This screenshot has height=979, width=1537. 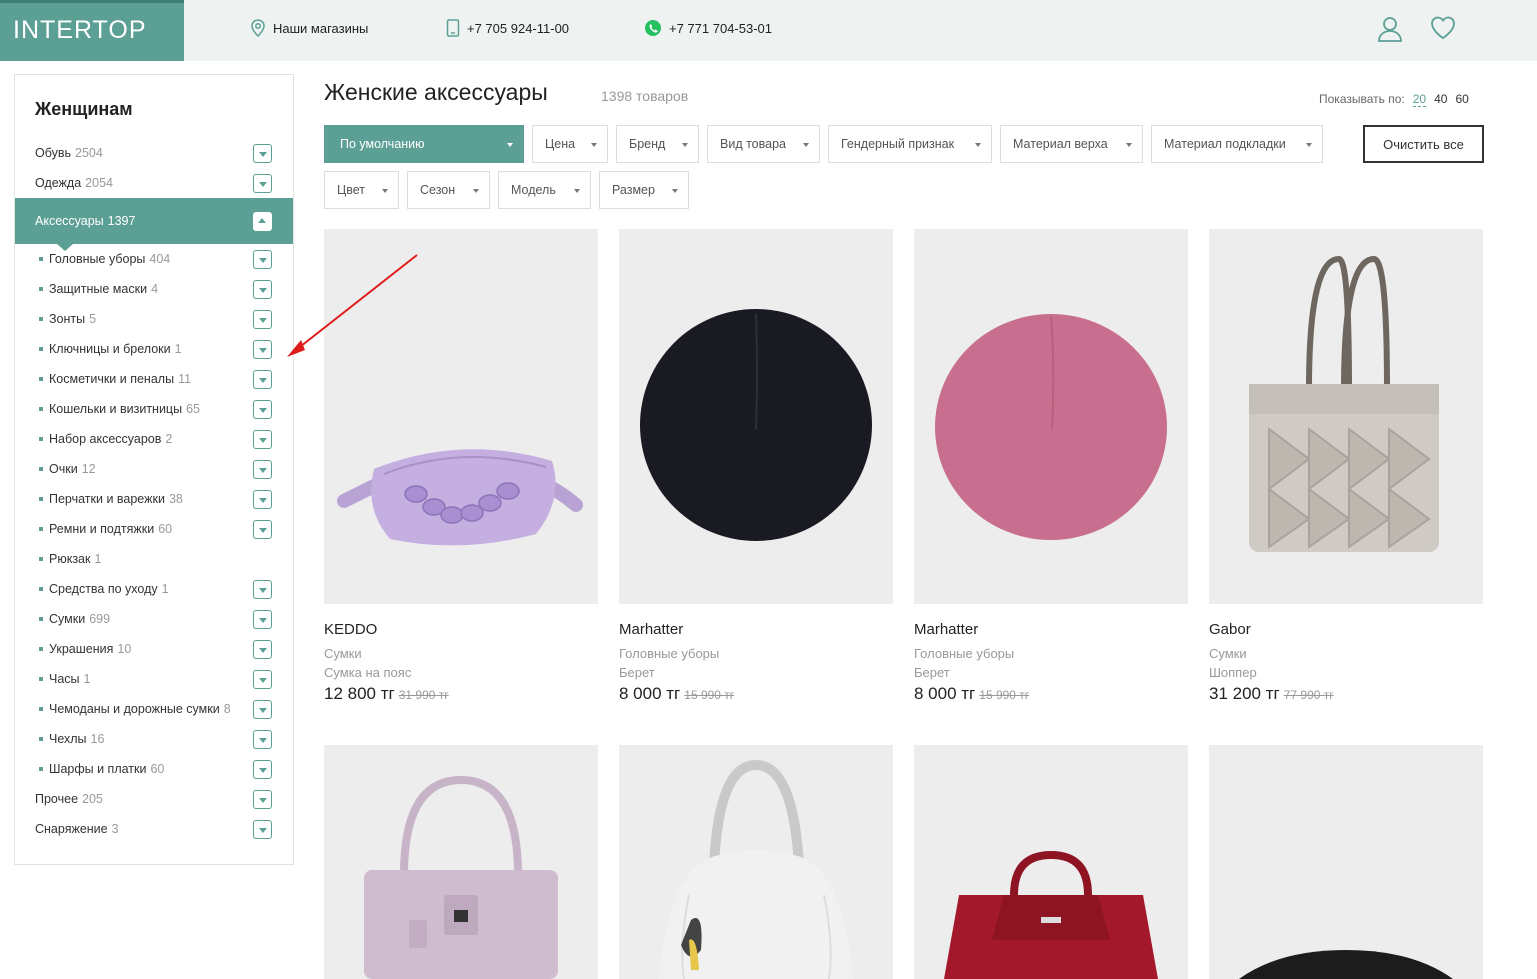 I want to click on sidebar-item-accessories: Аксессуары 1397, so click(x=154, y=224).